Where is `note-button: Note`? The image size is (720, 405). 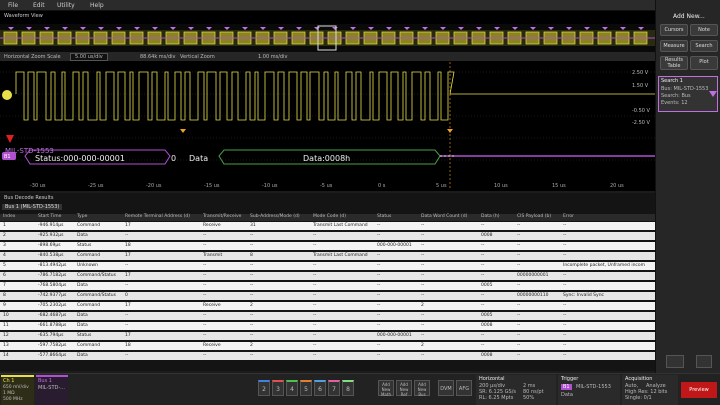
note-button: Note is located at coordinates (704, 30).